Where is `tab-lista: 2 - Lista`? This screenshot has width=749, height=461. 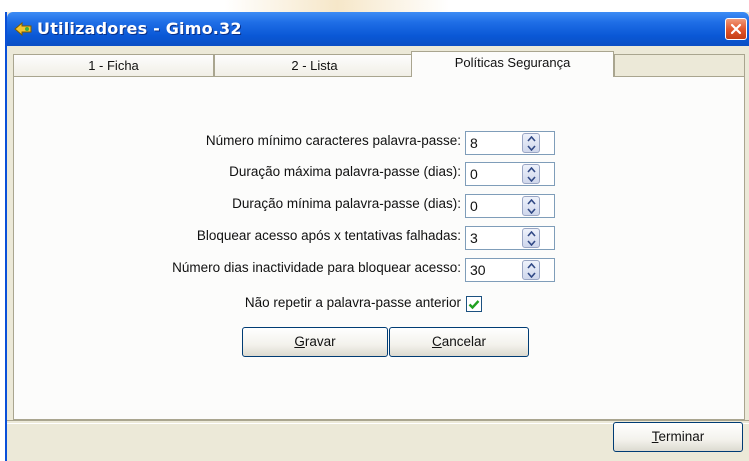 tab-lista: 2 - Lista is located at coordinates (314, 65).